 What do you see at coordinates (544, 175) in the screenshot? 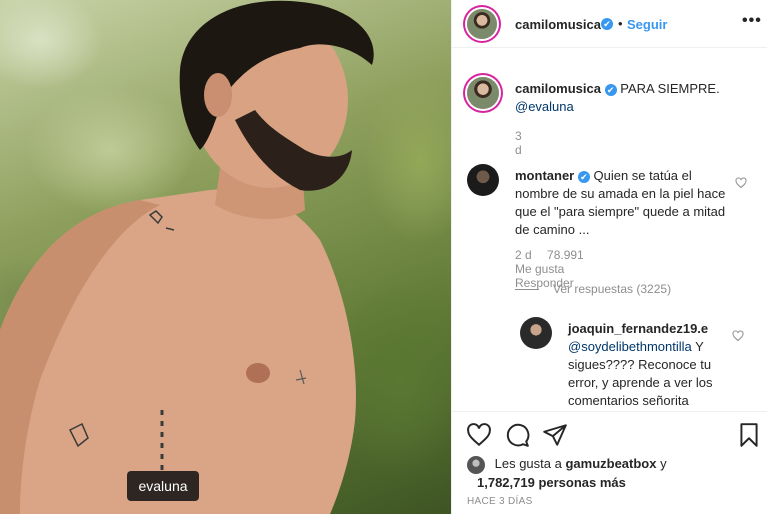
I see `commenter-username: montaner` at bounding box center [544, 175].